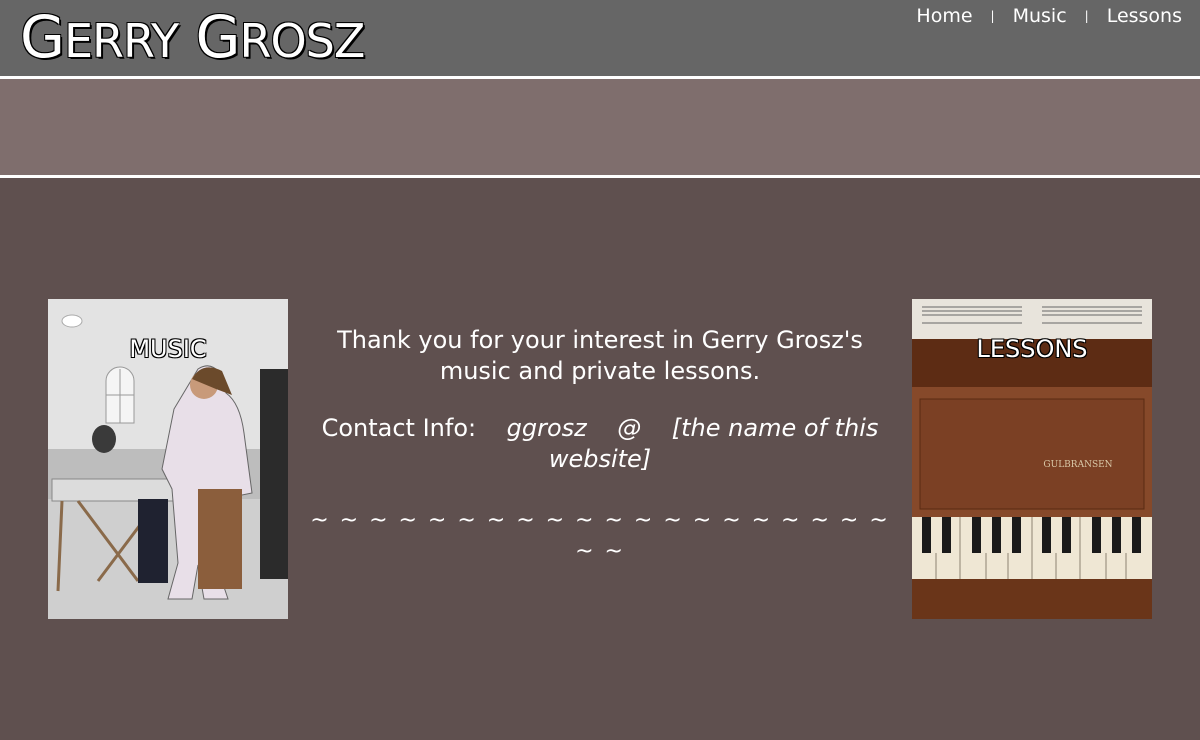 This screenshot has height=740, width=1200. Describe the element at coordinates (546, 428) in the screenshot. I see `contact-user: ggrosz` at that location.